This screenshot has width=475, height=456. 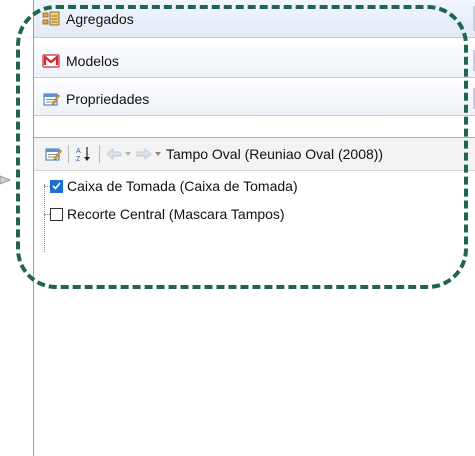 What do you see at coordinates (100, 18) in the screenshot?
I see `section-label: Agregados` at bounding box center [100, 18].